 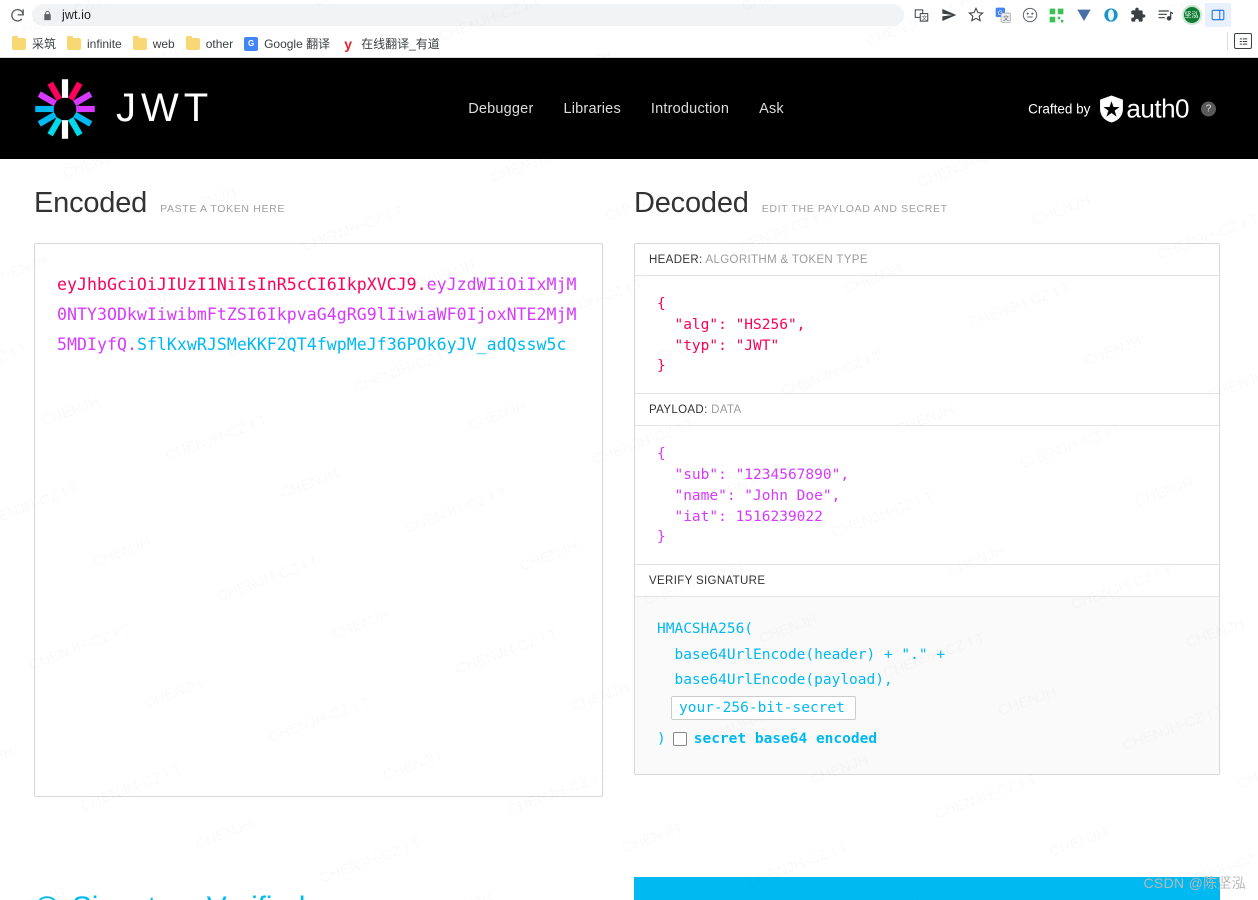 I want to click on bookmark-label: 采筑, so click(x=44, y=44).